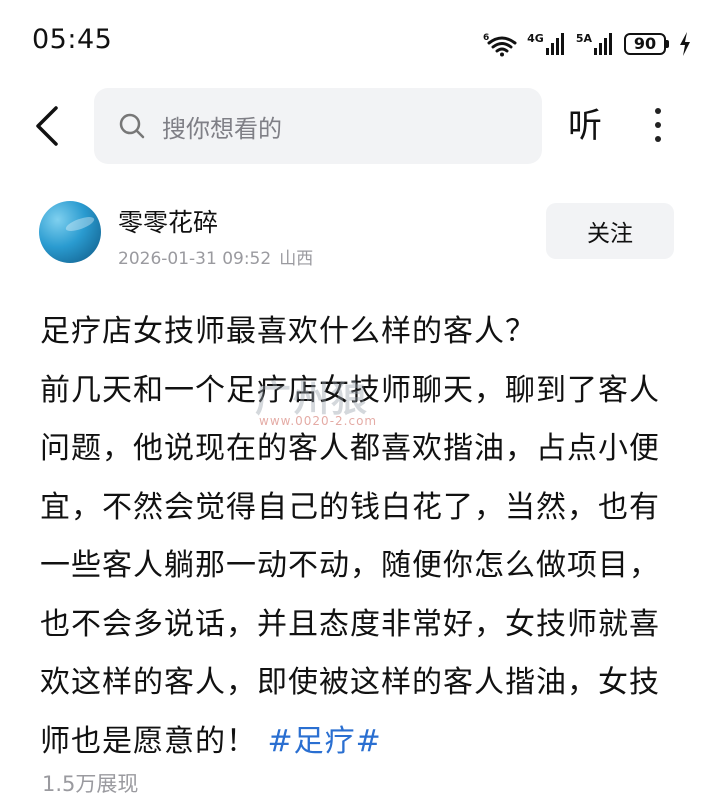 This screenshot has width=713, height=800. I want to click on post-datetime: 2026-01-31 09:52, so click(195, 259).